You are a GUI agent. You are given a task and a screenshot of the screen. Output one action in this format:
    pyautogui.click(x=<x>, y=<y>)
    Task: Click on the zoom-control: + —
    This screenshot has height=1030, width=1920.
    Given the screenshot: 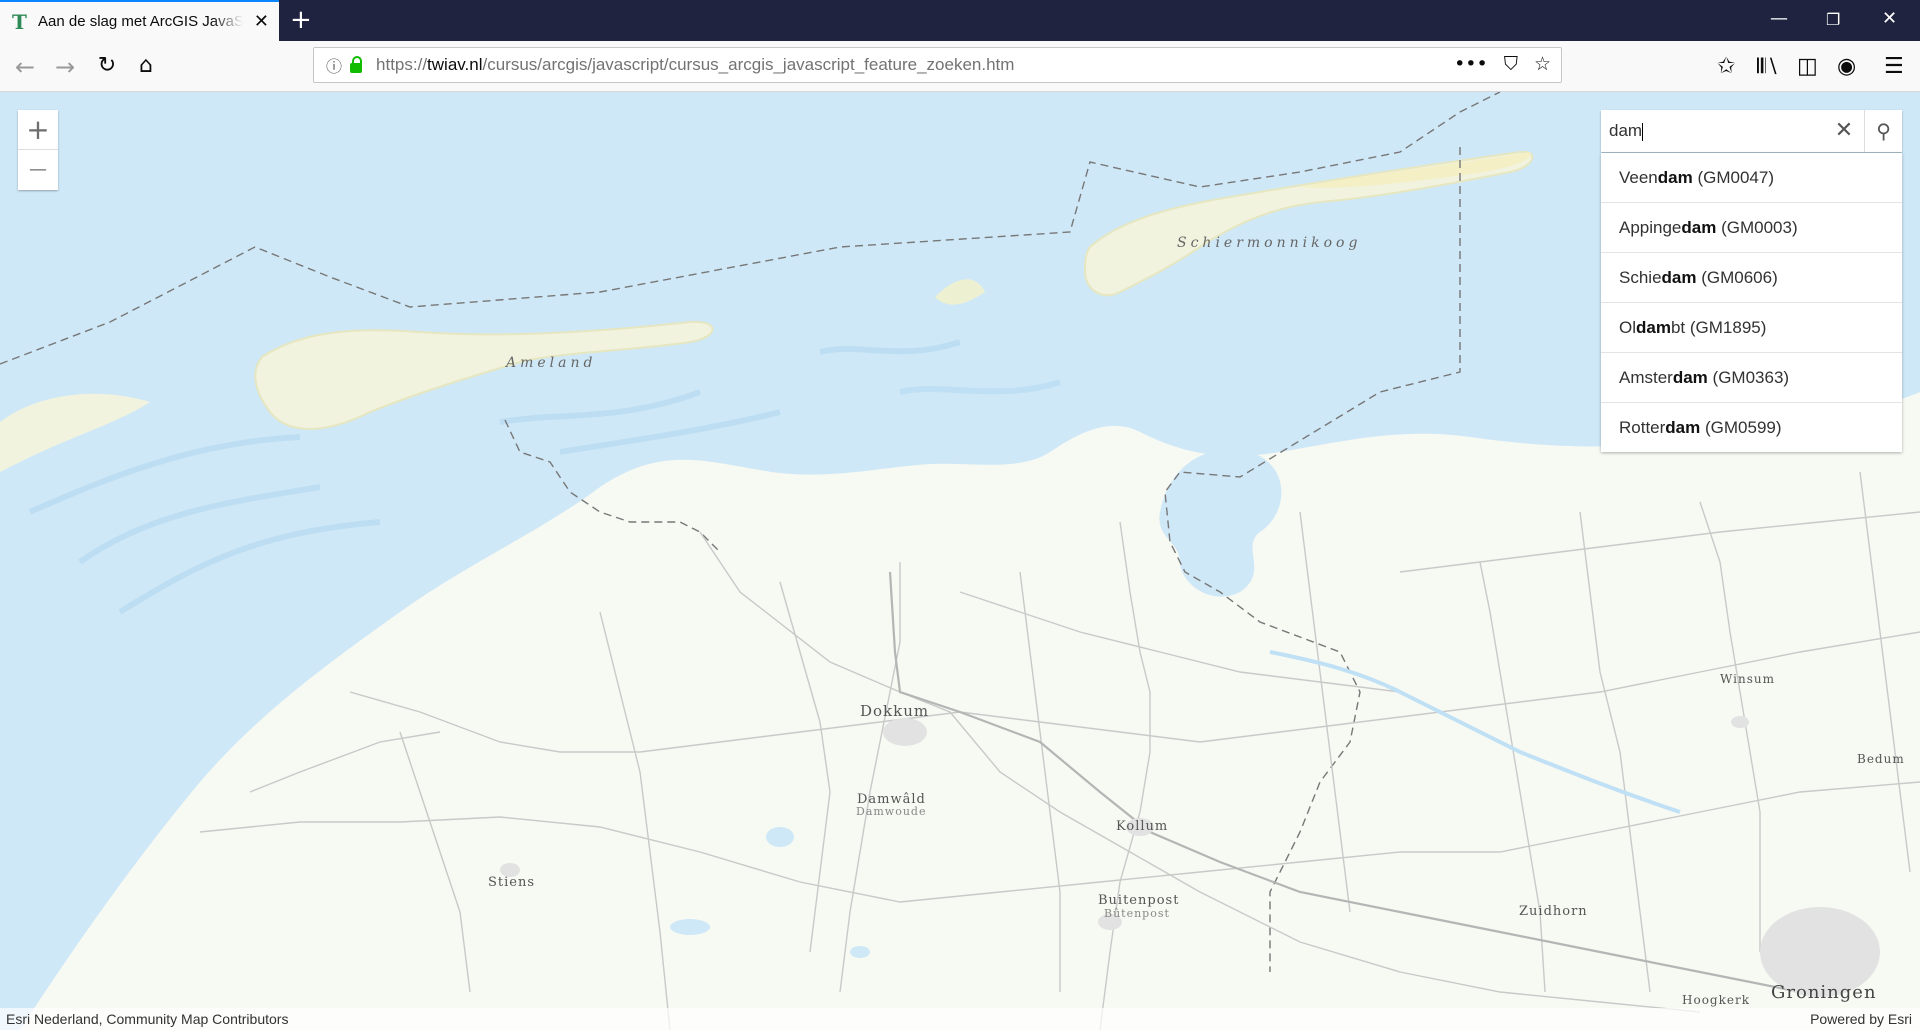 What is the action you would take?
    pyautogui.click(x=38, y=150)
    